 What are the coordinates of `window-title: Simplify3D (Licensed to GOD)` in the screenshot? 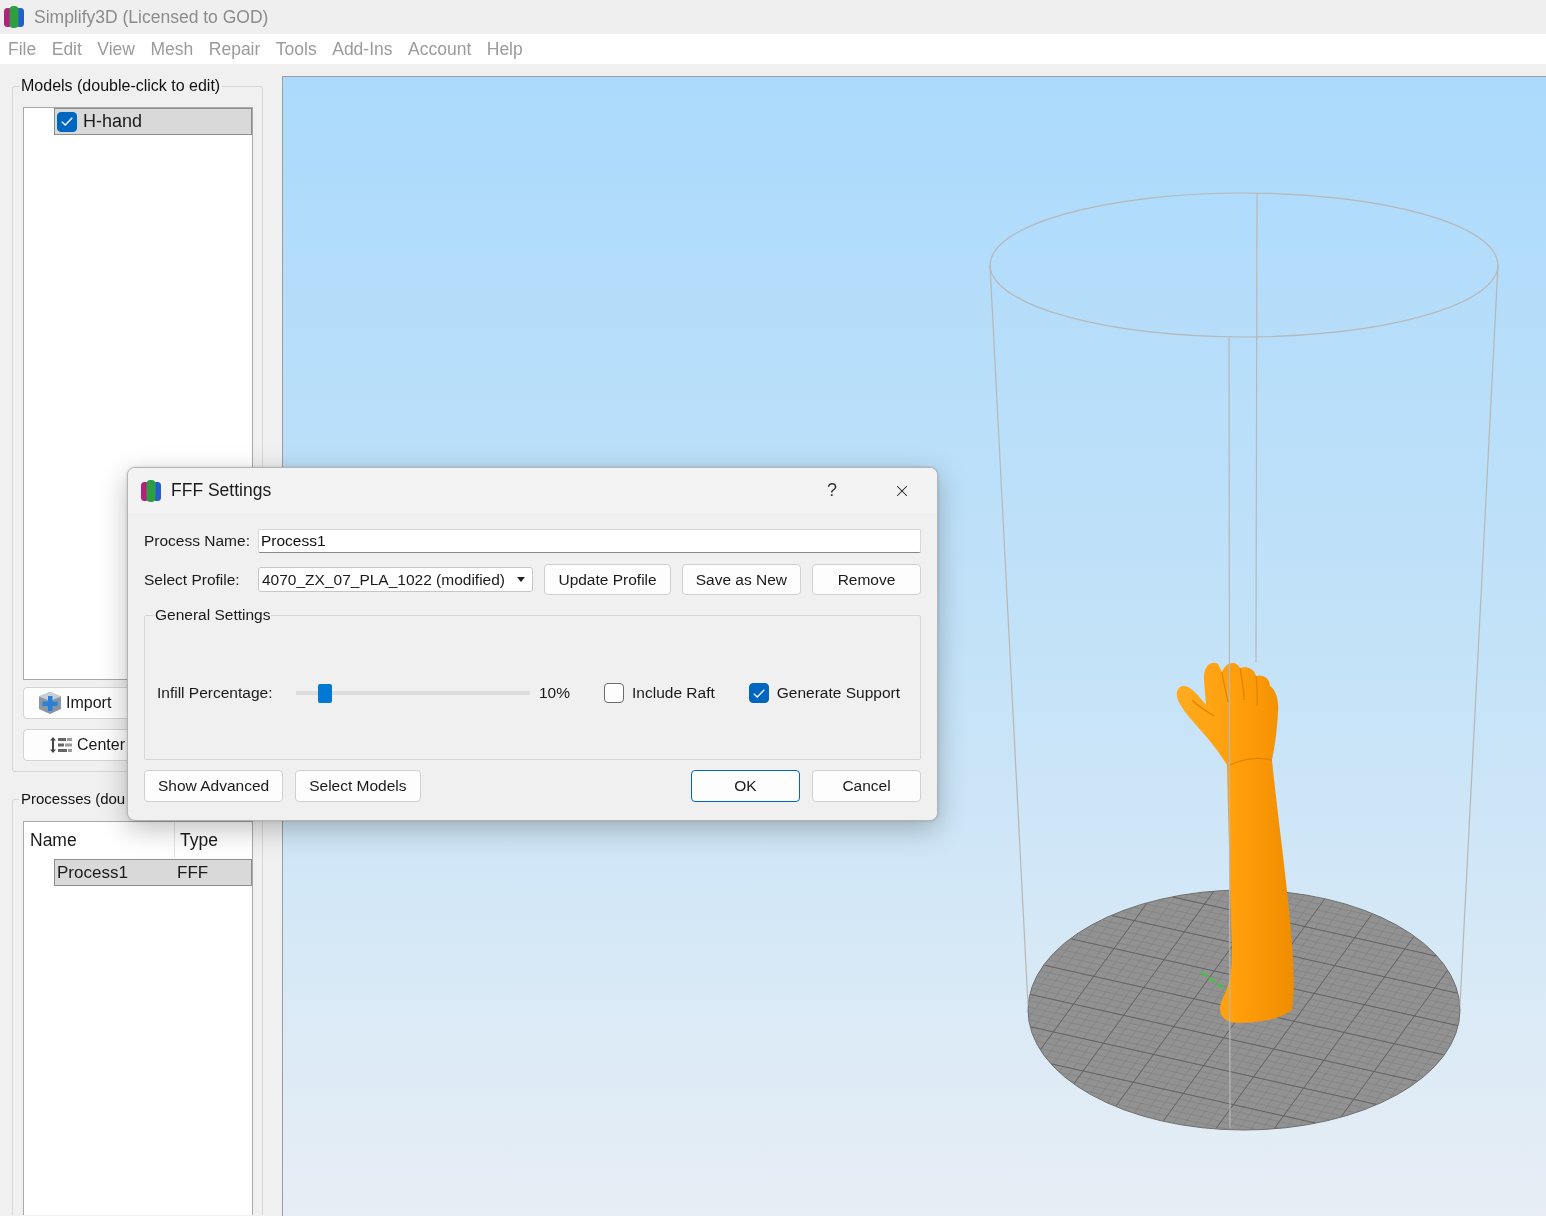 It's located at (151, 17).